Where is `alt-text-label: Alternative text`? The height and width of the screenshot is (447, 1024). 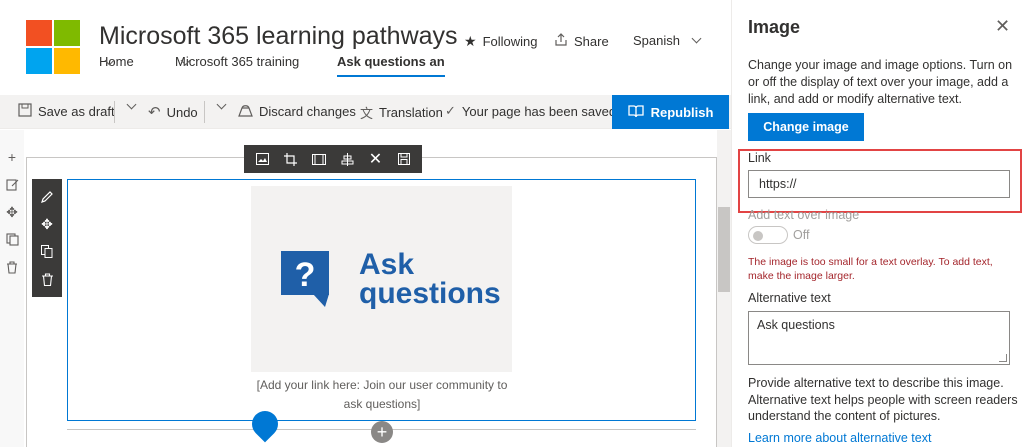 alt-text-label: Alternative text is located at coordinates (789, 298).